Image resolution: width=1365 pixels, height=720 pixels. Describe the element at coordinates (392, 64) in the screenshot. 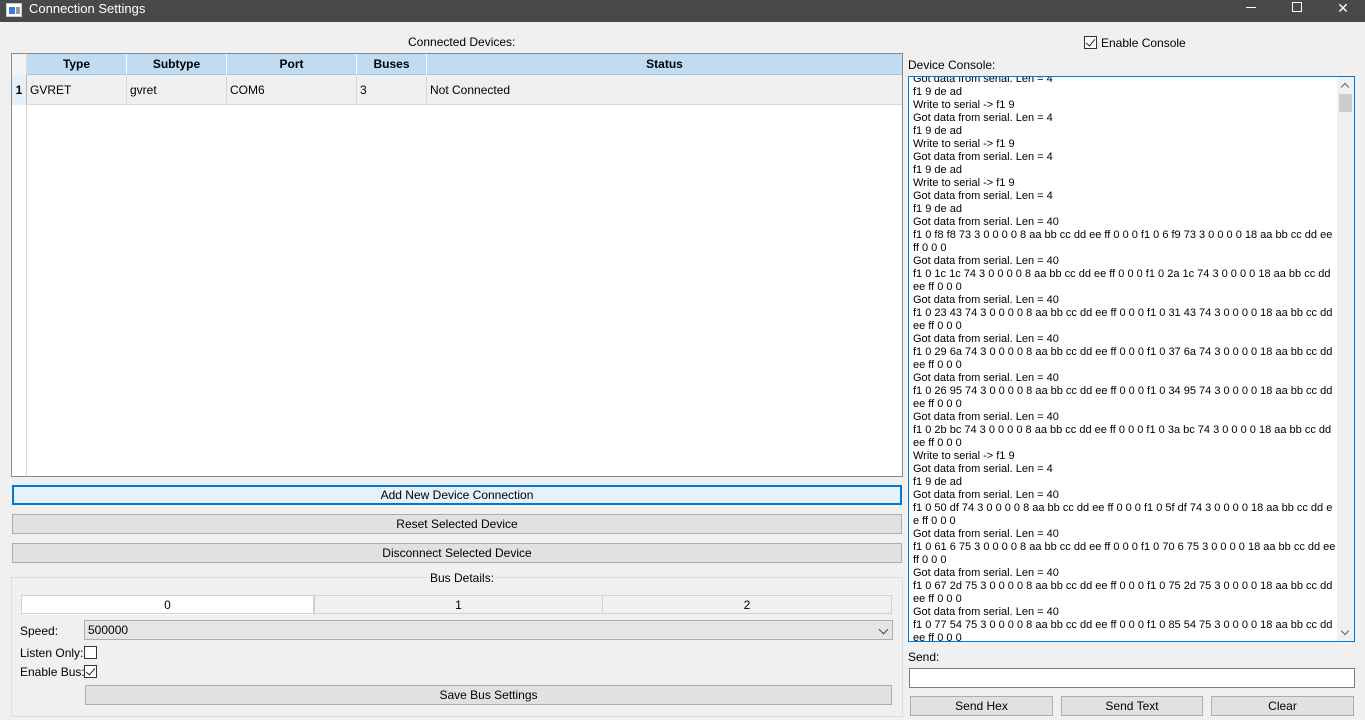

I see `column-header-buses: Buses` at that location.